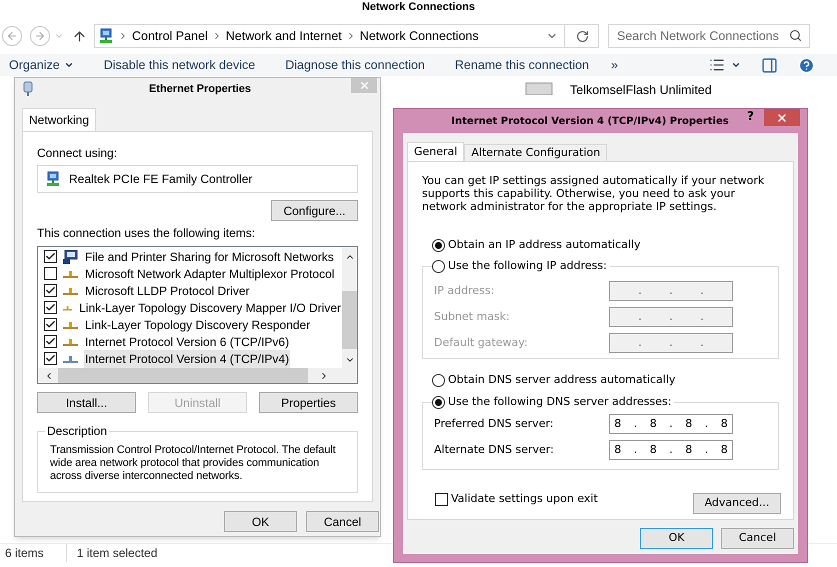 Image resolution: width=837 pixels, height=567 pixels. Describe the element at coordinates (524, 499) in the screenshot. I see `checkbox-label: Validate settings upon exit` at that location.